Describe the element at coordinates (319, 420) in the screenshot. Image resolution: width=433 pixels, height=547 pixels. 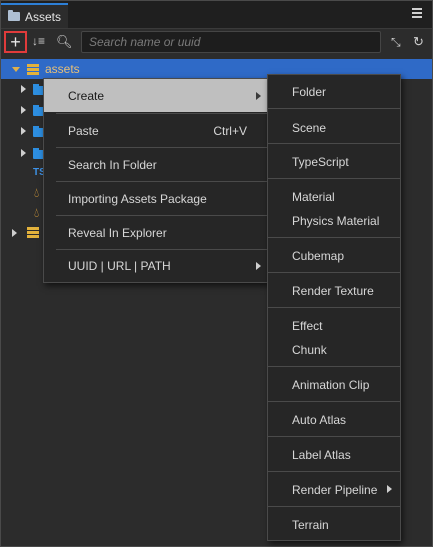
I see `submenu-item-auto-atlas: Auto Atlas` at that location.